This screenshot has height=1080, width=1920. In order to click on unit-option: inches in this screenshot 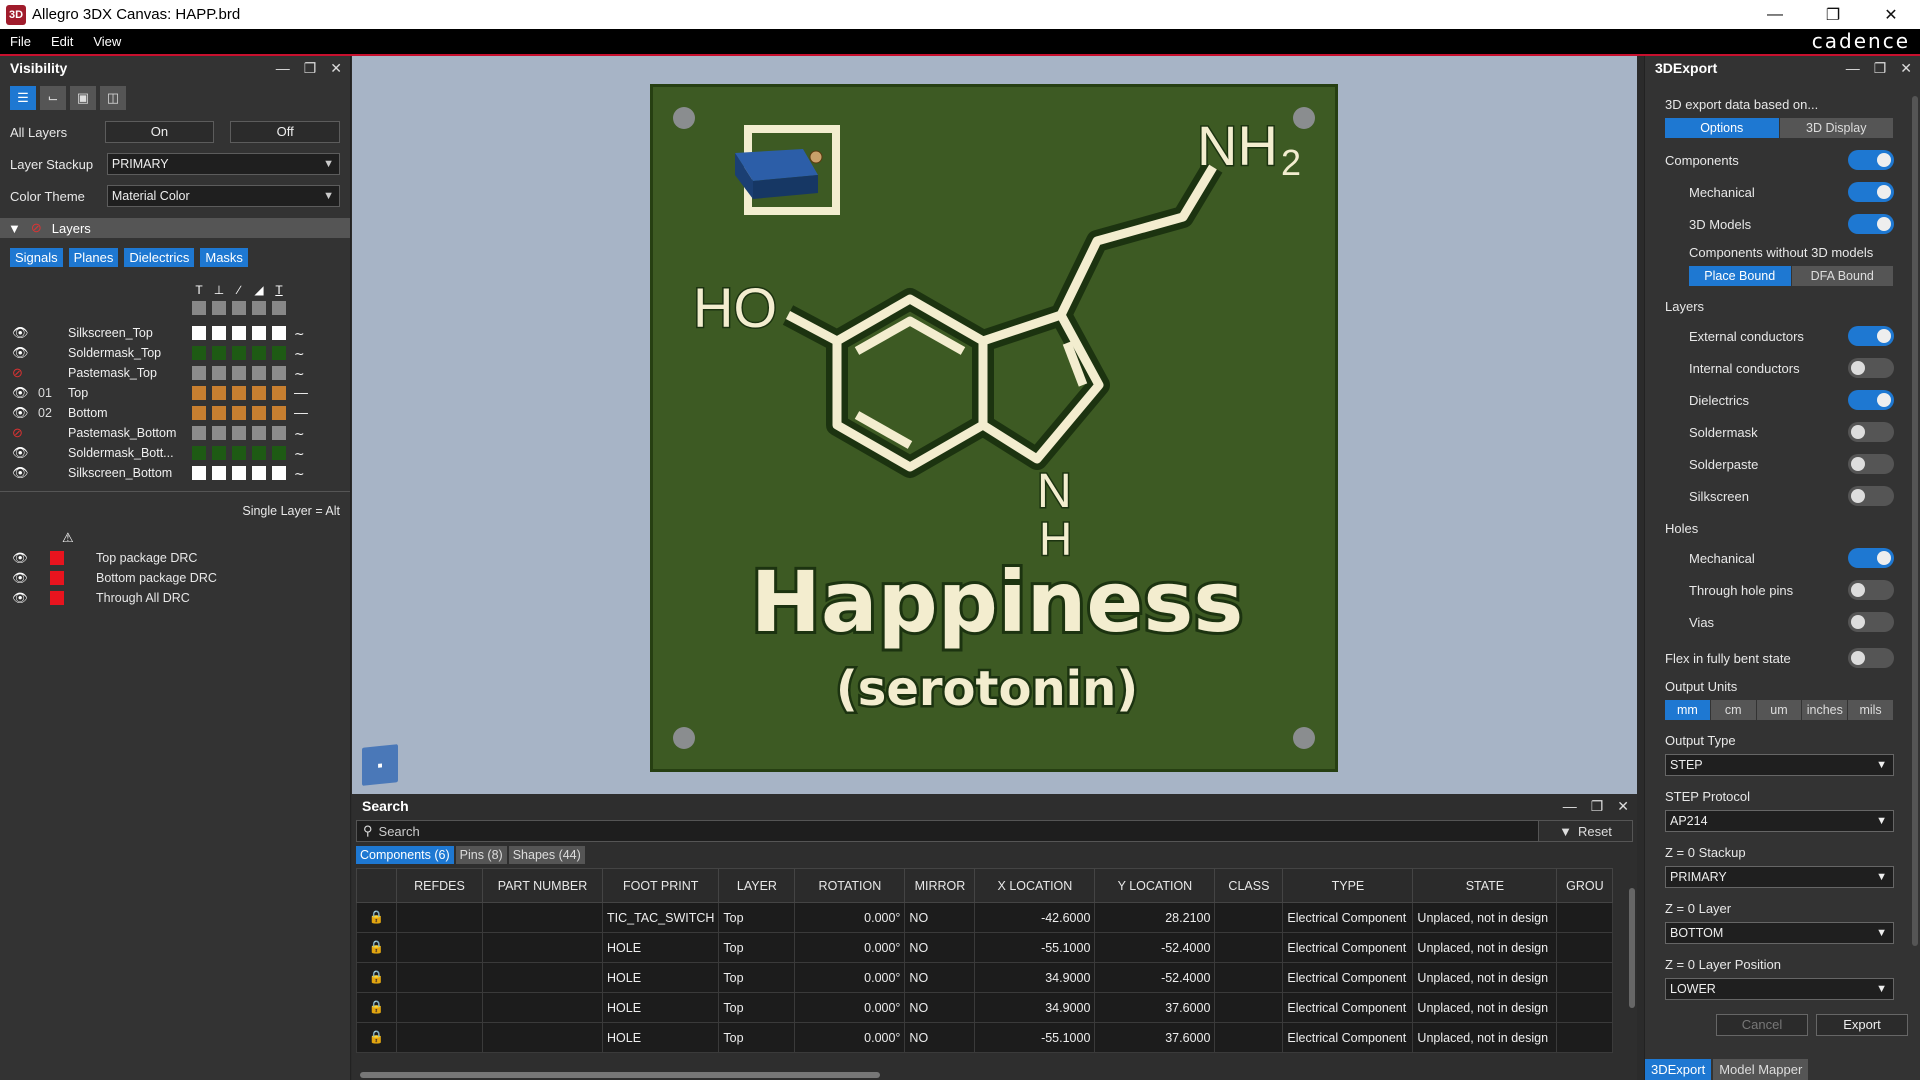, I will do `click(1825, 710)`.